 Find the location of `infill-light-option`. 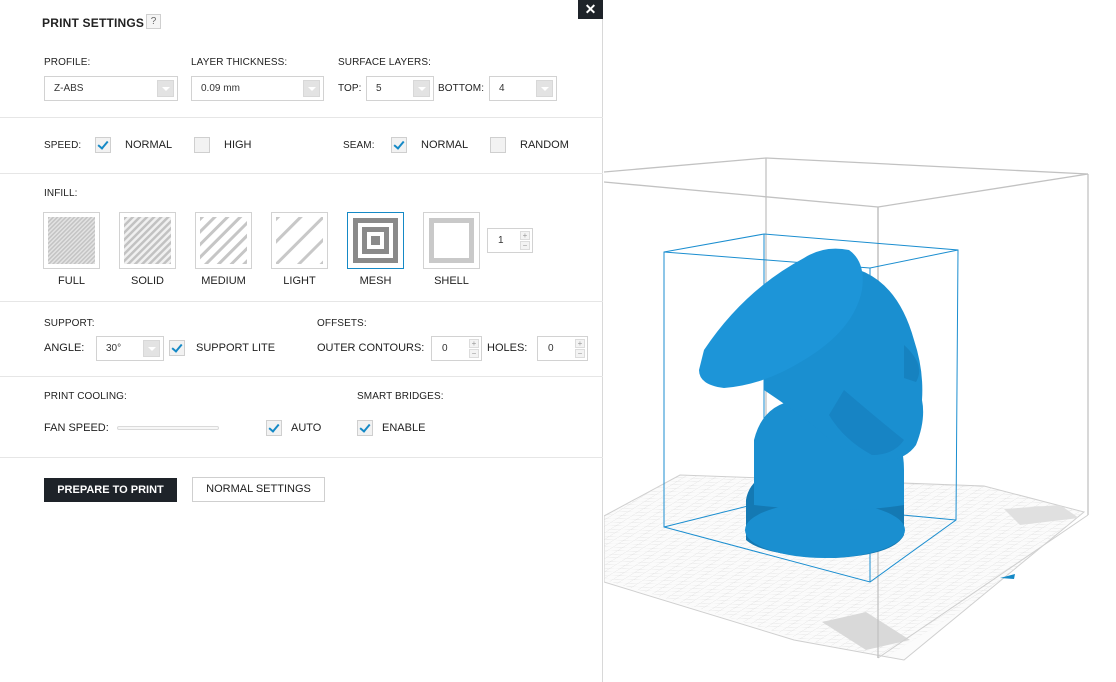

infill-light-option is located at coordinates (299, 240).